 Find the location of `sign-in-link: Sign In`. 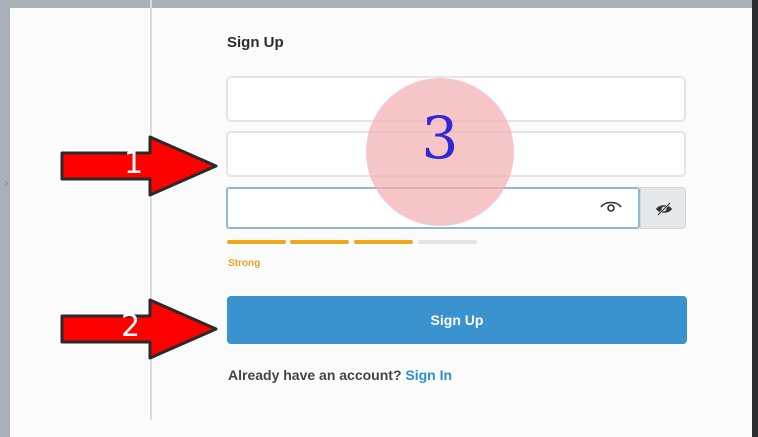

sign-in-link: Sign In is located at coordinates (428, 375).